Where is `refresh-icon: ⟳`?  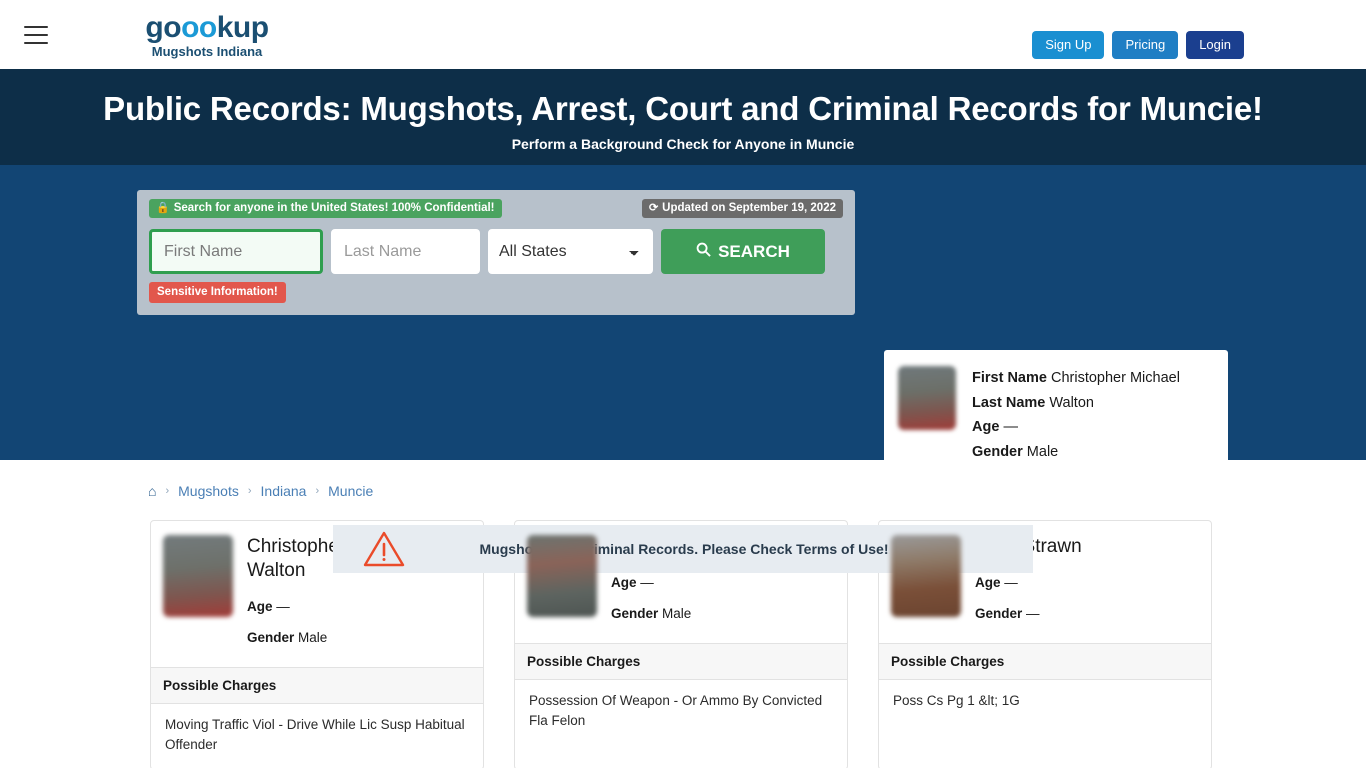 refresh-icon: ⟳ is located at coordinates (653, 207).